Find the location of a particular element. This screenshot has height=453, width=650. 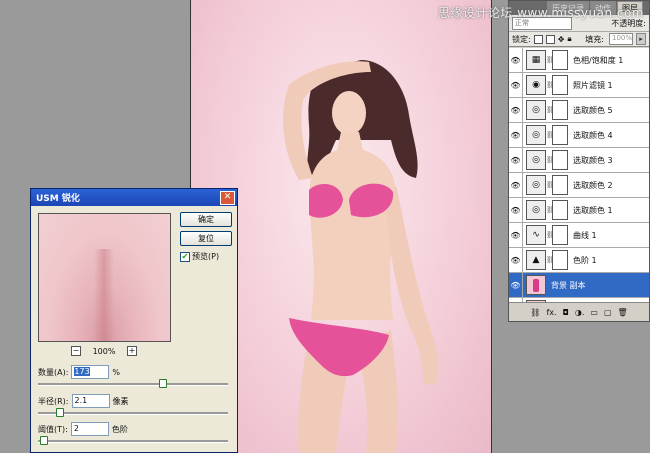

lock-pixels-icon is located at coordinates (550, 39).